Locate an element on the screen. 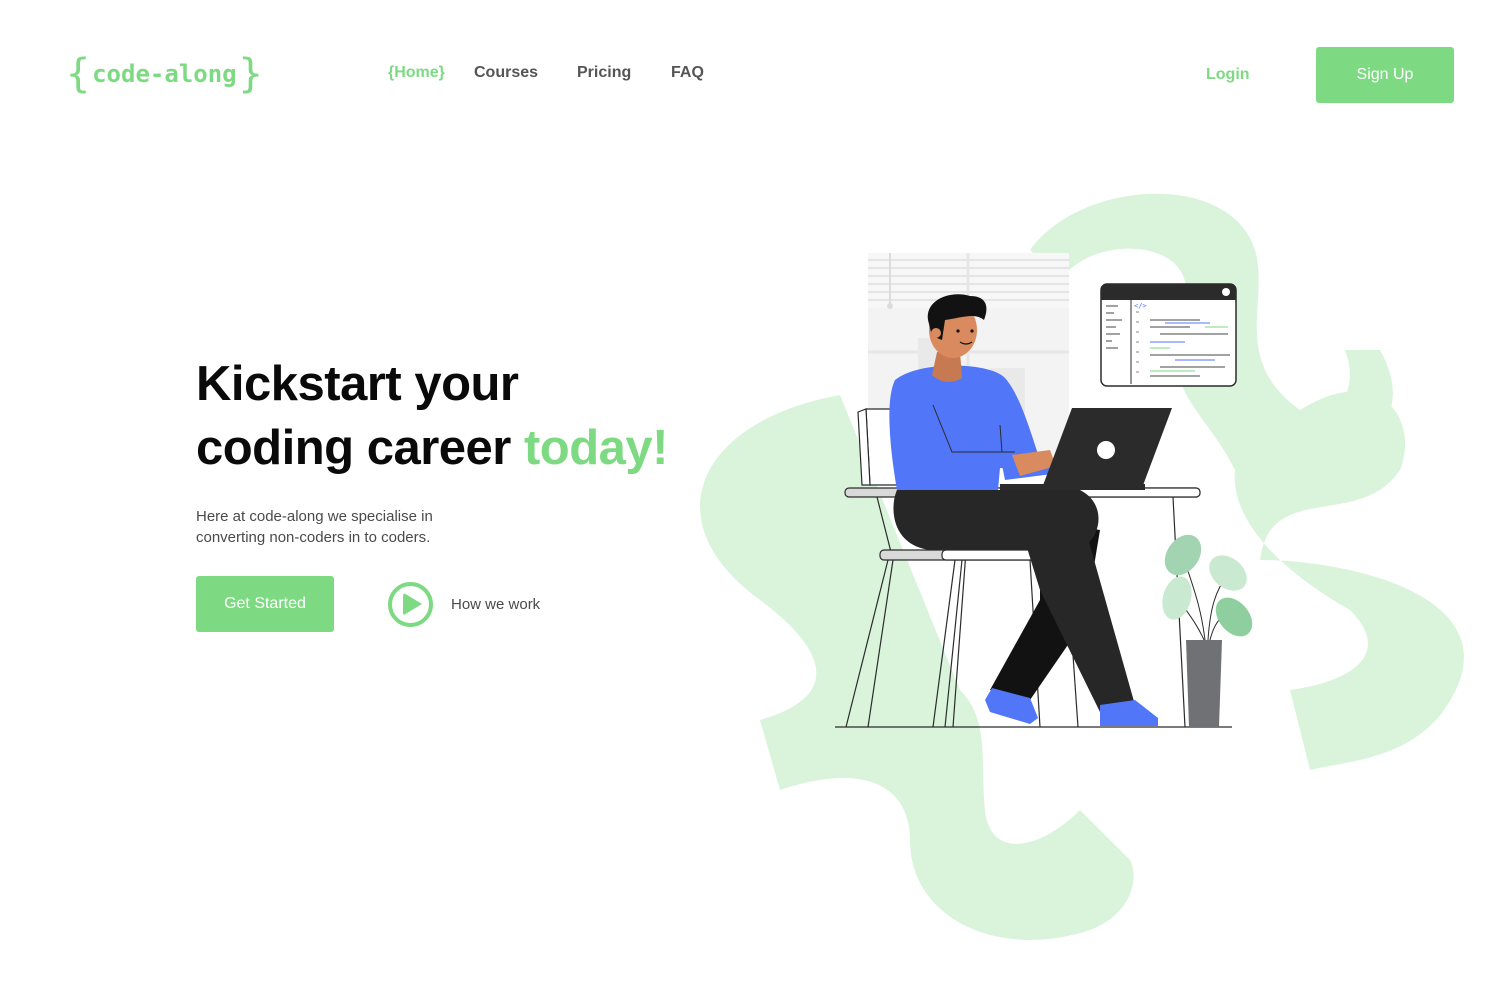 The width and height of the screenshot is (1512, 982). logo-open-brace: { is located at coordinates (78, 74).